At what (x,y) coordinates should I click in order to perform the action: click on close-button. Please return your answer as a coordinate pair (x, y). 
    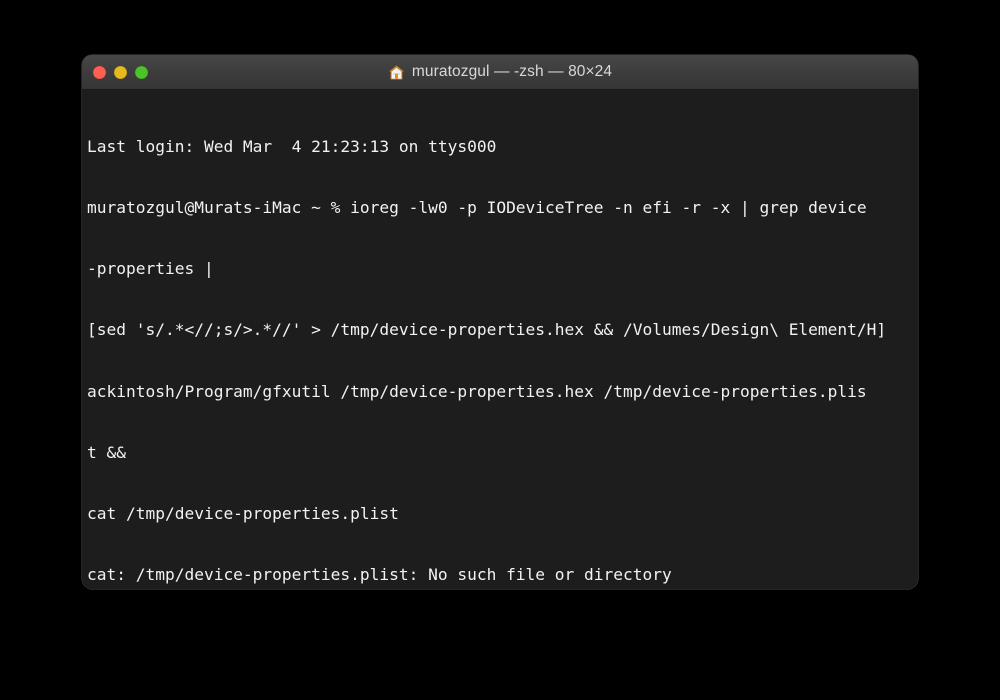
    Looking at the image, I should click on (99, 72).